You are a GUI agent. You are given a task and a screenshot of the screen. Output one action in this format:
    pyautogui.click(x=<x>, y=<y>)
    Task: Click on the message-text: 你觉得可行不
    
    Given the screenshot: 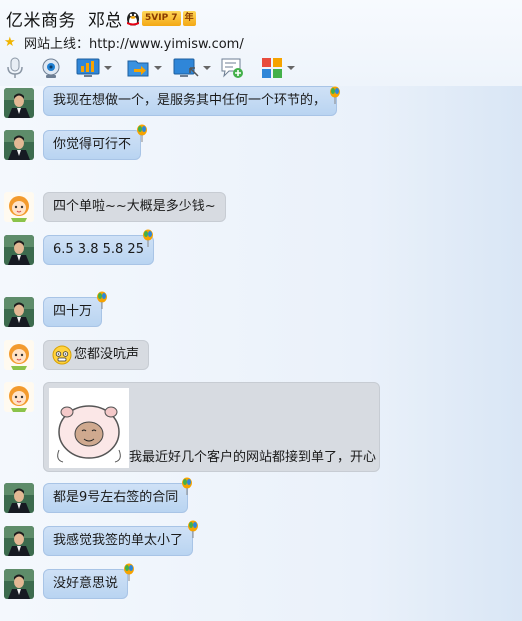 What is the action you would take?
    pyautogui.click(x=92, y=144)
    